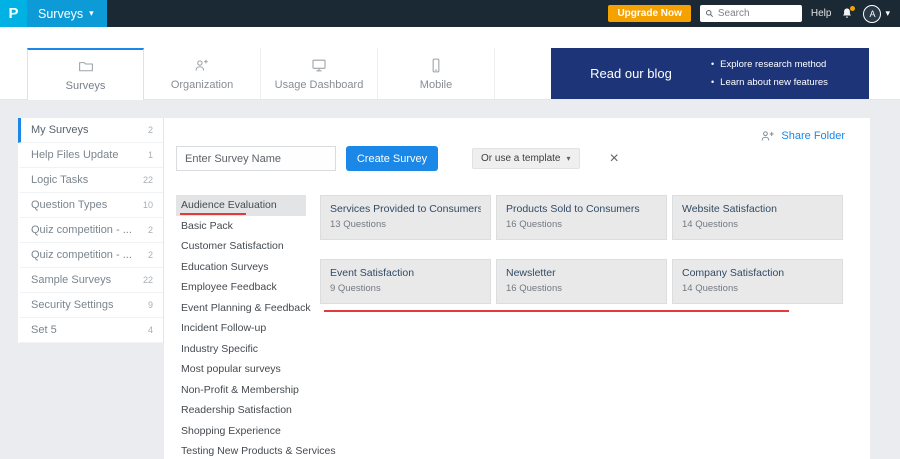  Describe the element at coordinates (241, 226) in the screenshot. I see `category-item: Basic Pack` at that location.